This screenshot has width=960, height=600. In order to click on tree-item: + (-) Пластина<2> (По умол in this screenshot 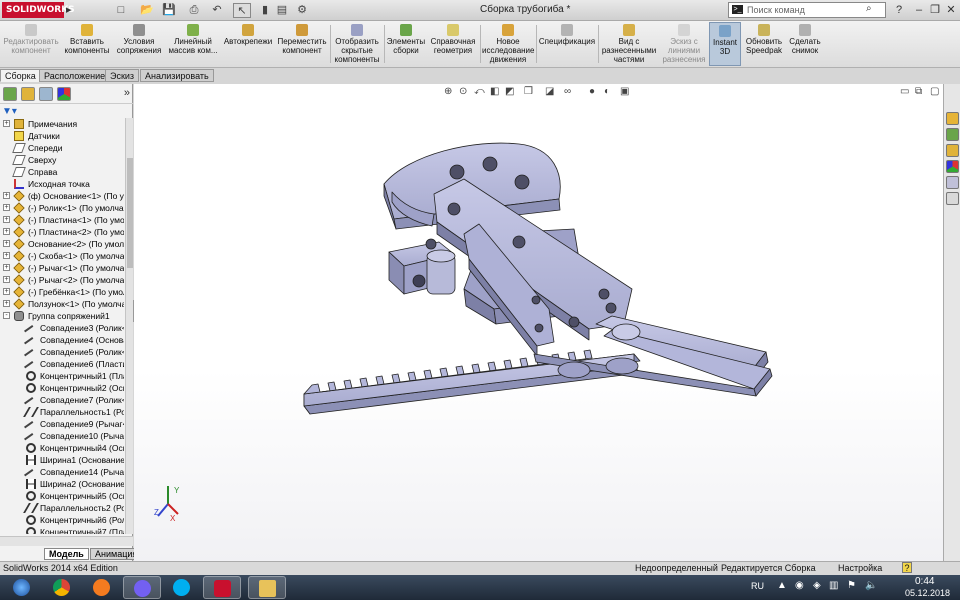, I will do `click(62, 232)`.